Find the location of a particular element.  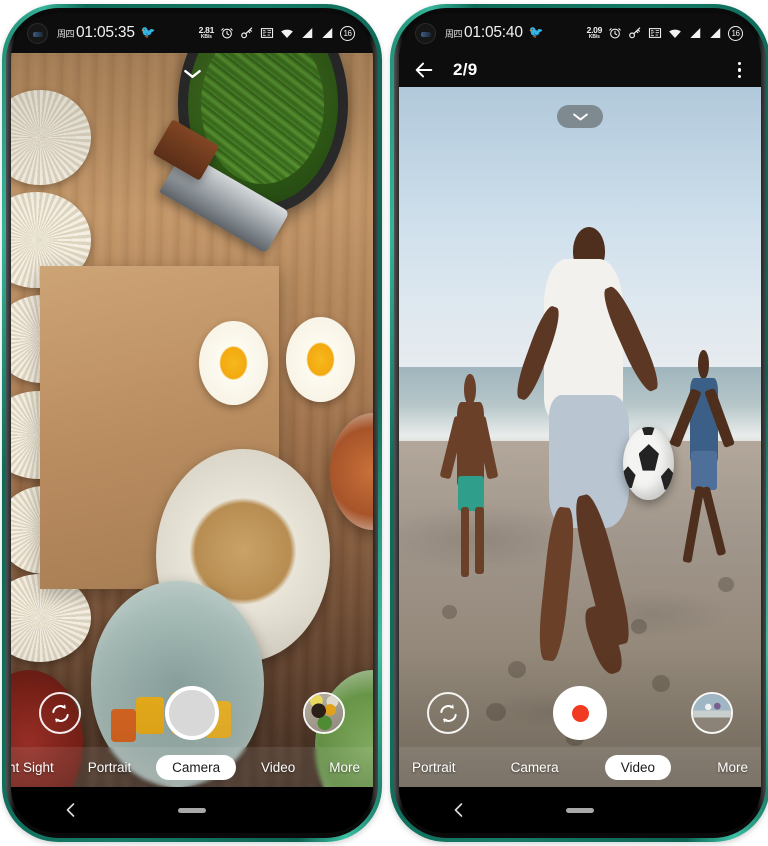

status-time: 01:05:40 is located at coordinates (493, 32).